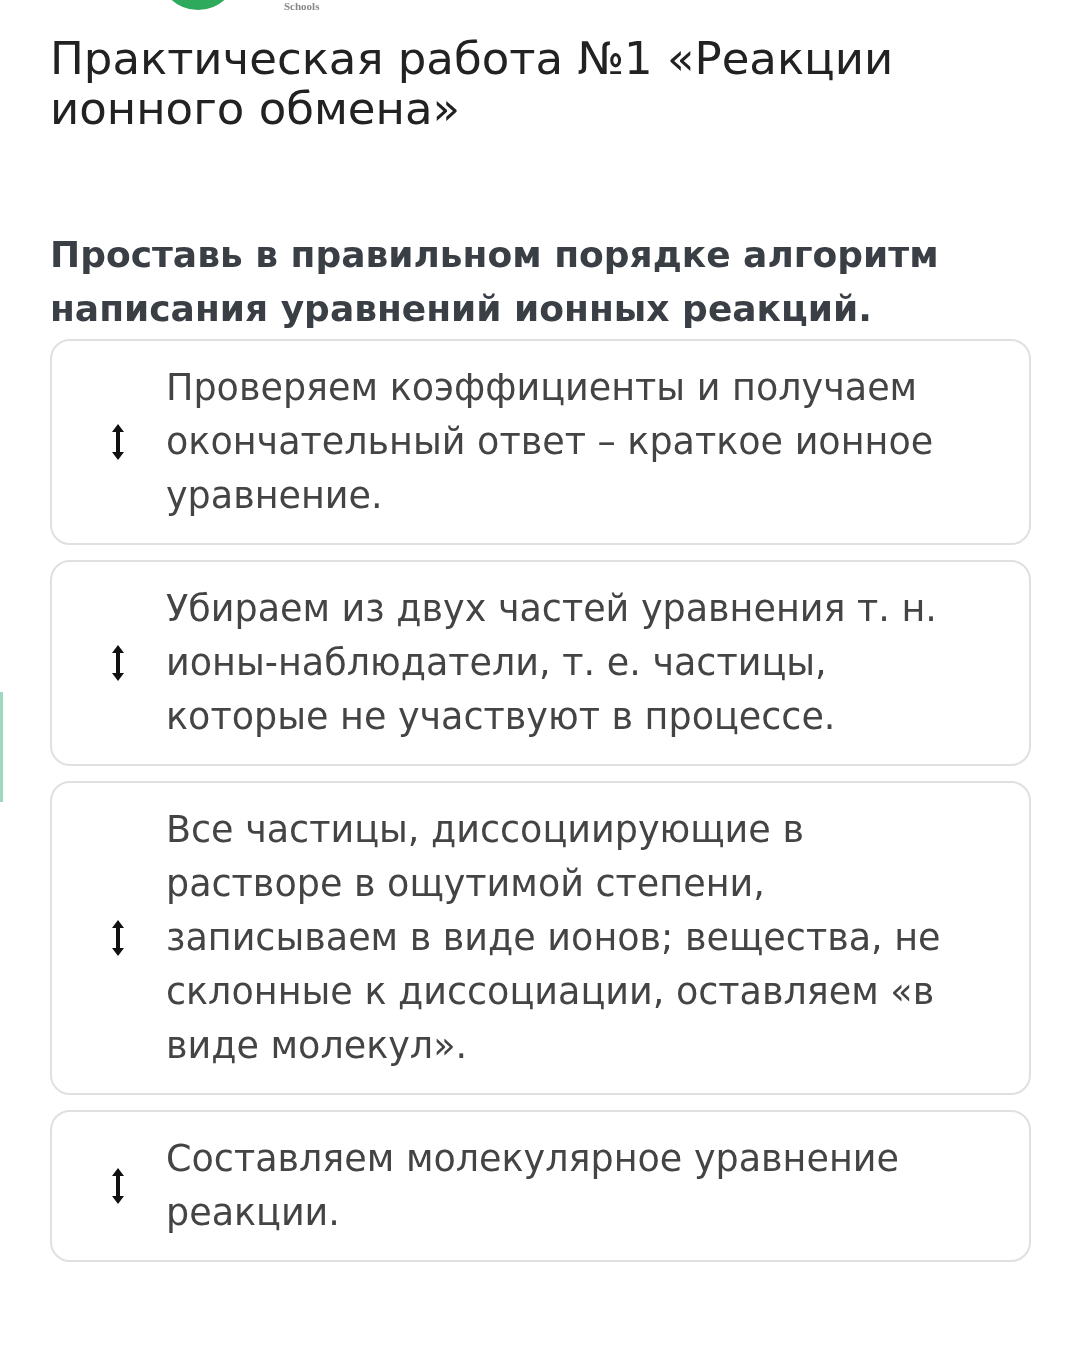 The width and height of the screenshot is (1080, 1349). What do you see at coordinates (552, 663) in the screenshot?
I see `item-text: Убираем из двух частей уравнения т. н. ионы-наблюдатели, т. е. частицы, которые не участвуют в процессе.` at bounding box center [552, 663].